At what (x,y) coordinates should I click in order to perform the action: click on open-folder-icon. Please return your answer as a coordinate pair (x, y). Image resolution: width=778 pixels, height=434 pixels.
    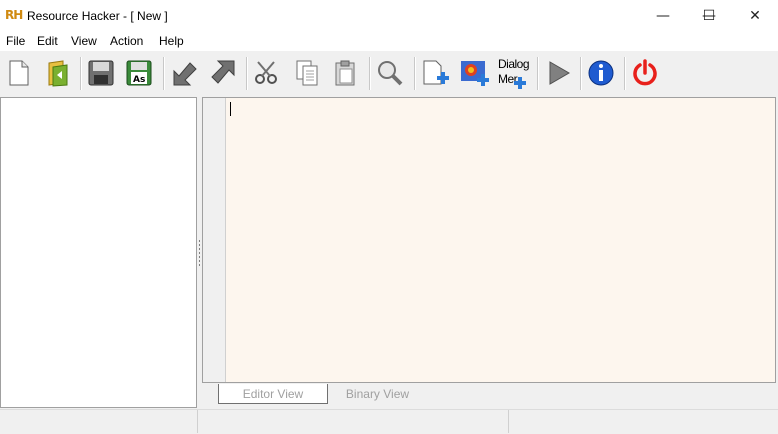
    Looking at the image, I should click on (58, 73).